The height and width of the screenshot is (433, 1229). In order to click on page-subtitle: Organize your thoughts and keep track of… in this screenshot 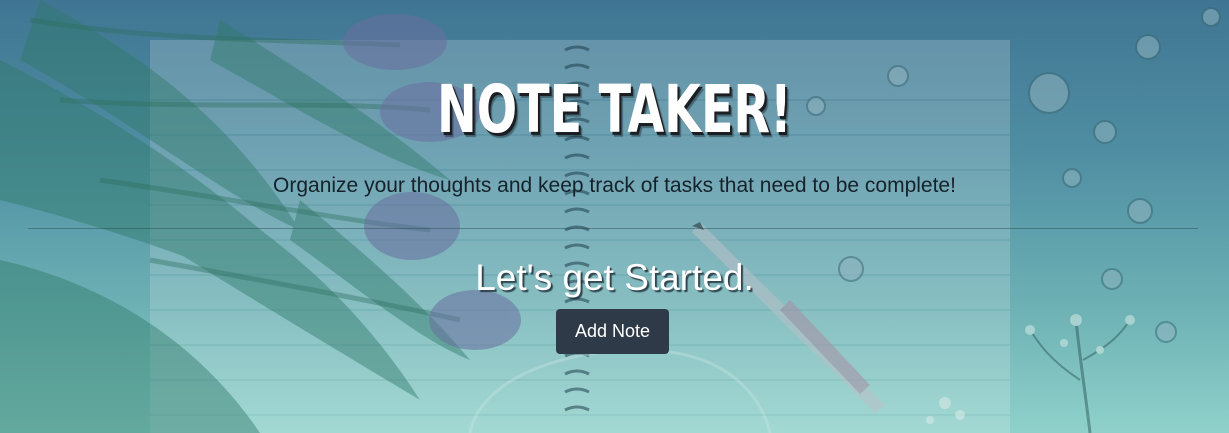, I will do `click(614, 185)`.